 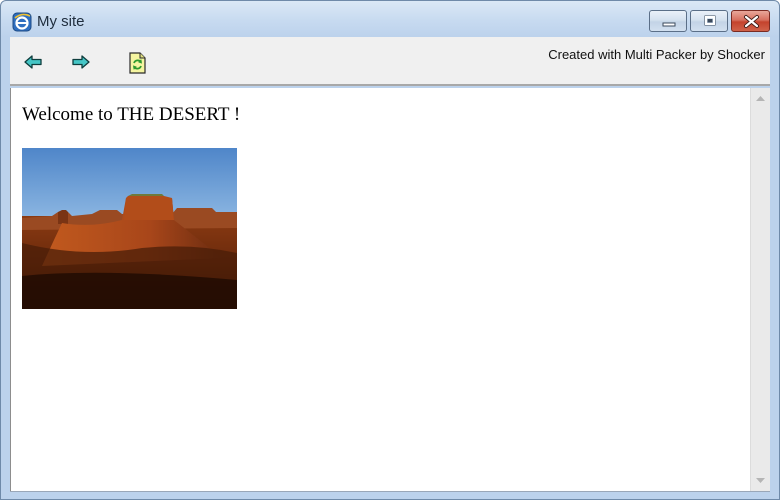 I want to click on forward-button, so click(x=80, y=62).